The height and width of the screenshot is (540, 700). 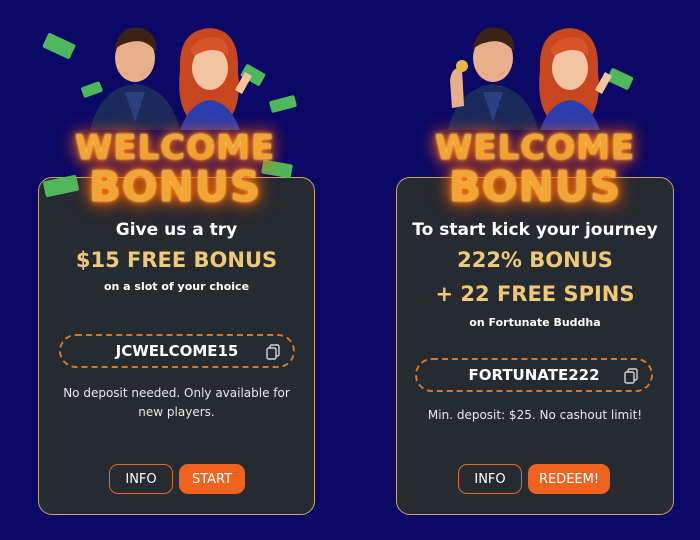 I want to click on promo-code: FORTUNATE222, so click(x=534, y=375).